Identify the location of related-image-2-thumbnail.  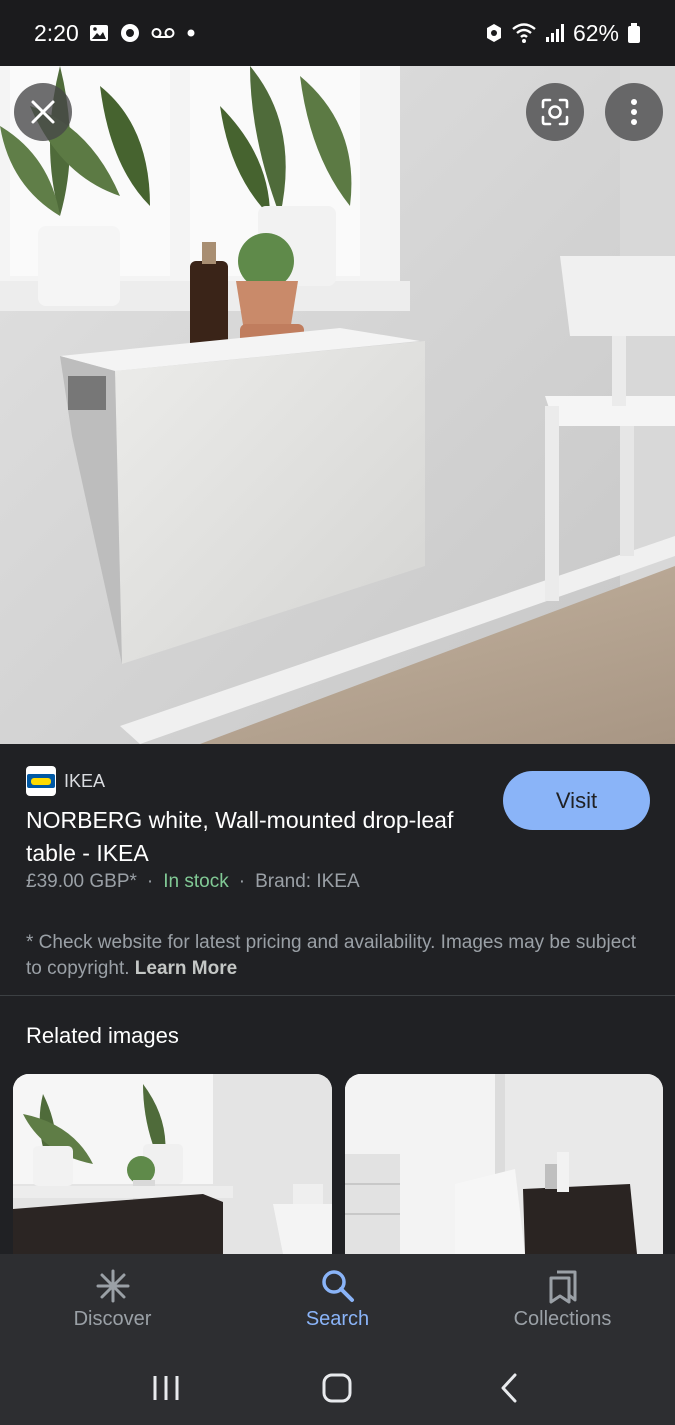
(504, 1164).